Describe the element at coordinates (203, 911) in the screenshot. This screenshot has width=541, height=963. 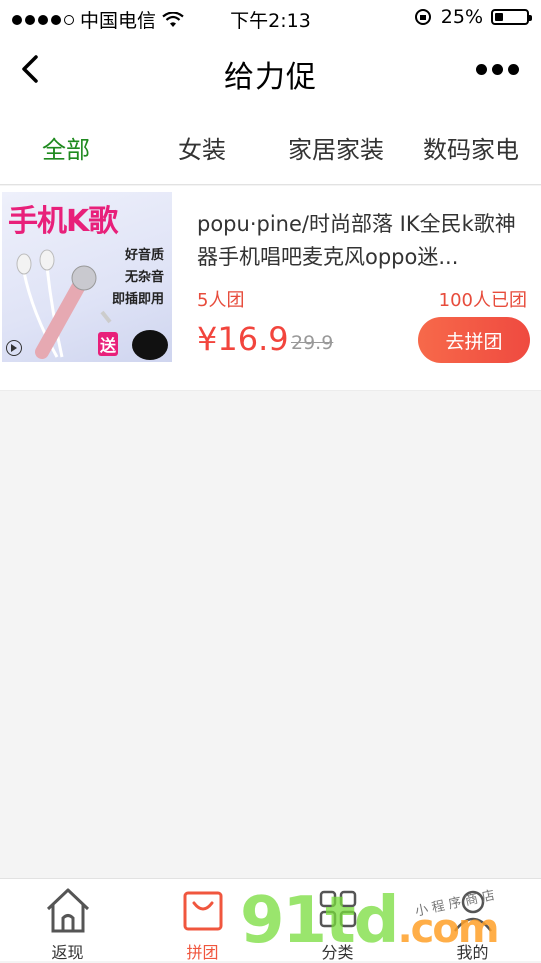
I see `shopping-bag-icon` at that location.